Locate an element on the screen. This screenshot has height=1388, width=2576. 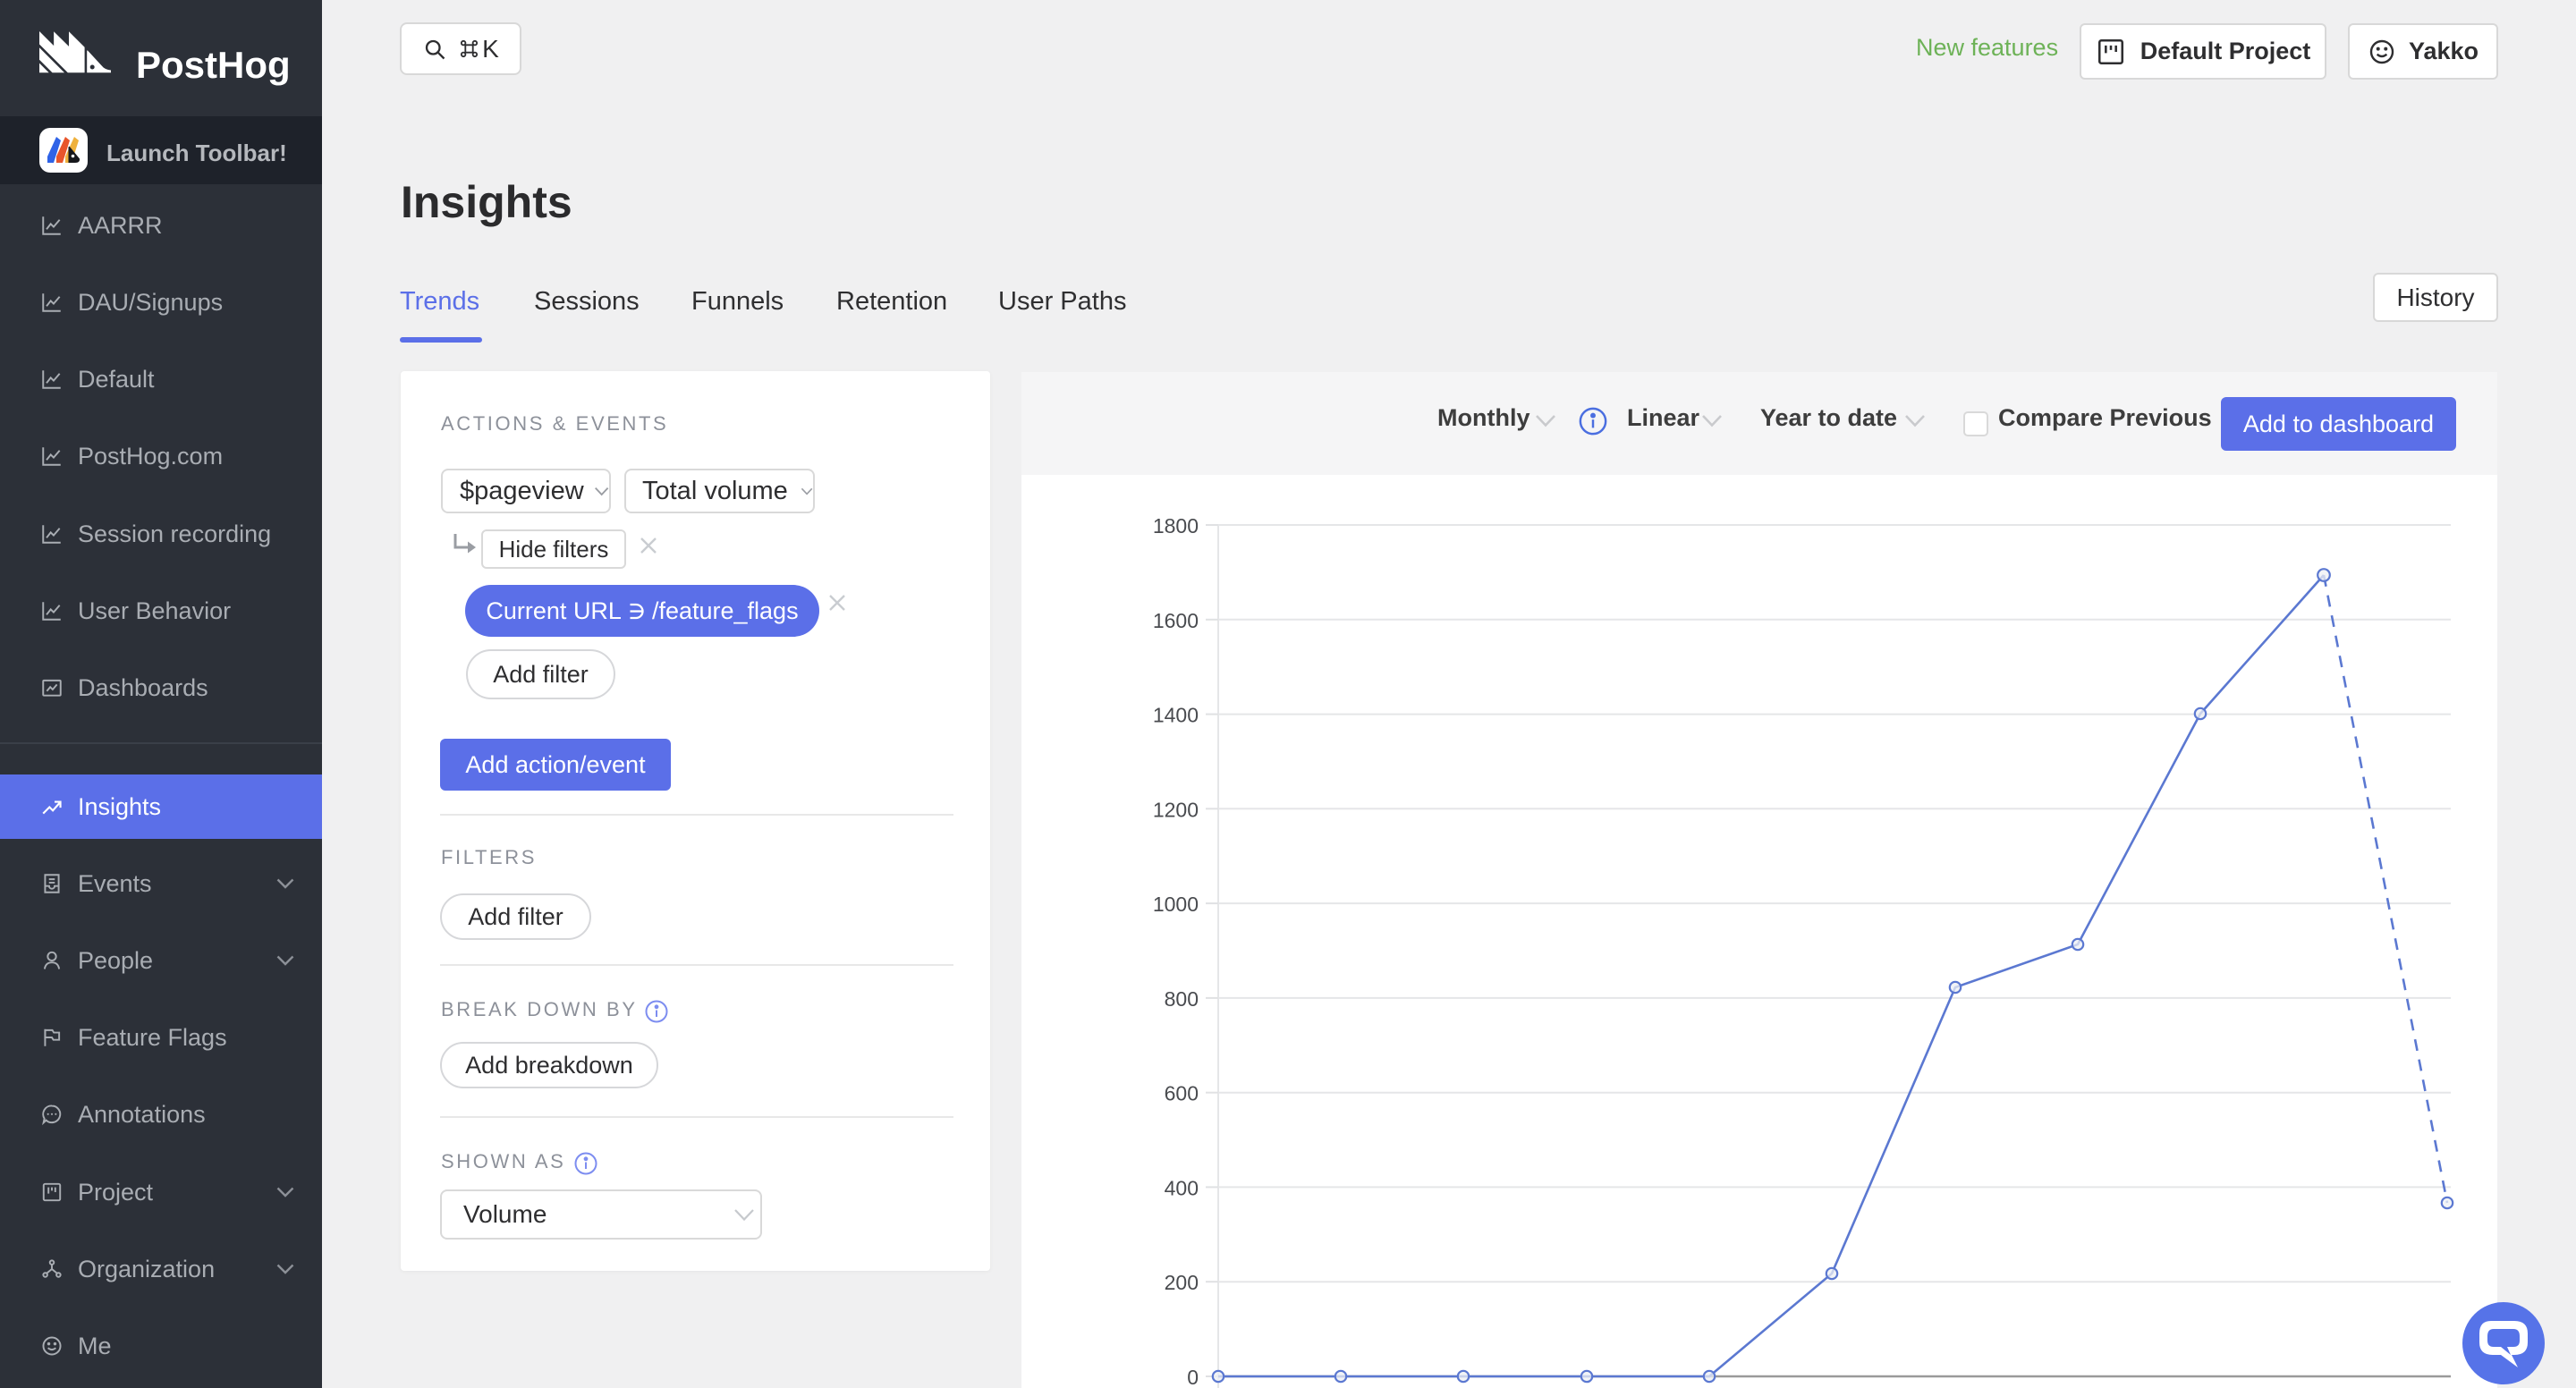
svg-text: 0 is located at coordinates (1193, 1377).